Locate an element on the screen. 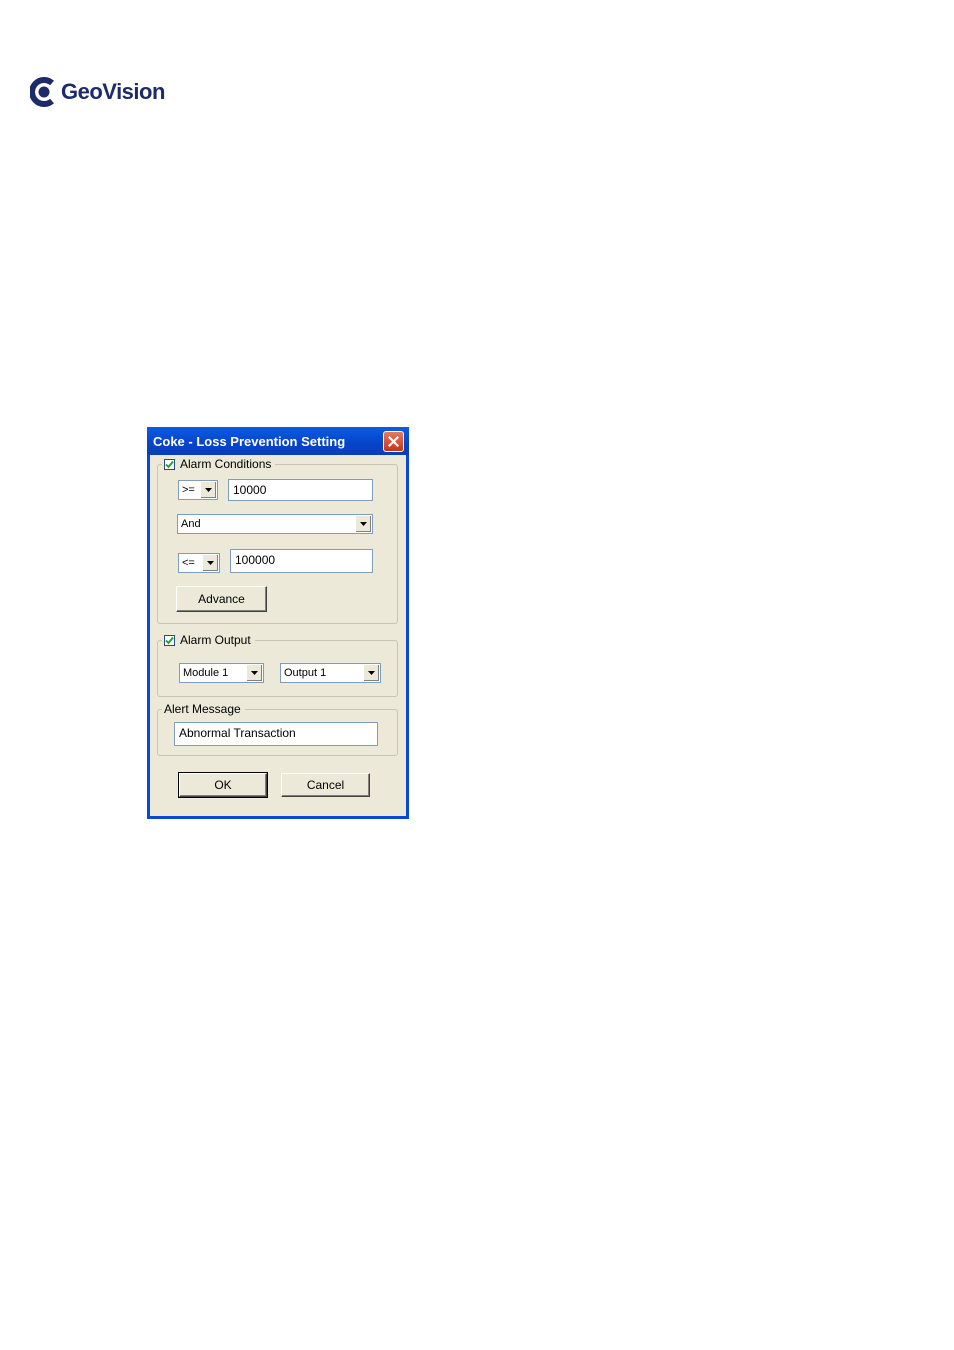 The height and width of the screenshot is (1350, 954). value1-input: 10000 is located at coordinates (300, 490).